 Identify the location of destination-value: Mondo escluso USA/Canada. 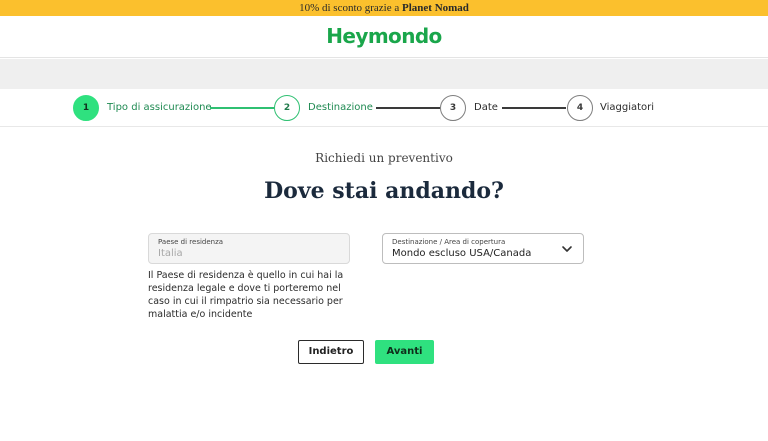
(462, 253).